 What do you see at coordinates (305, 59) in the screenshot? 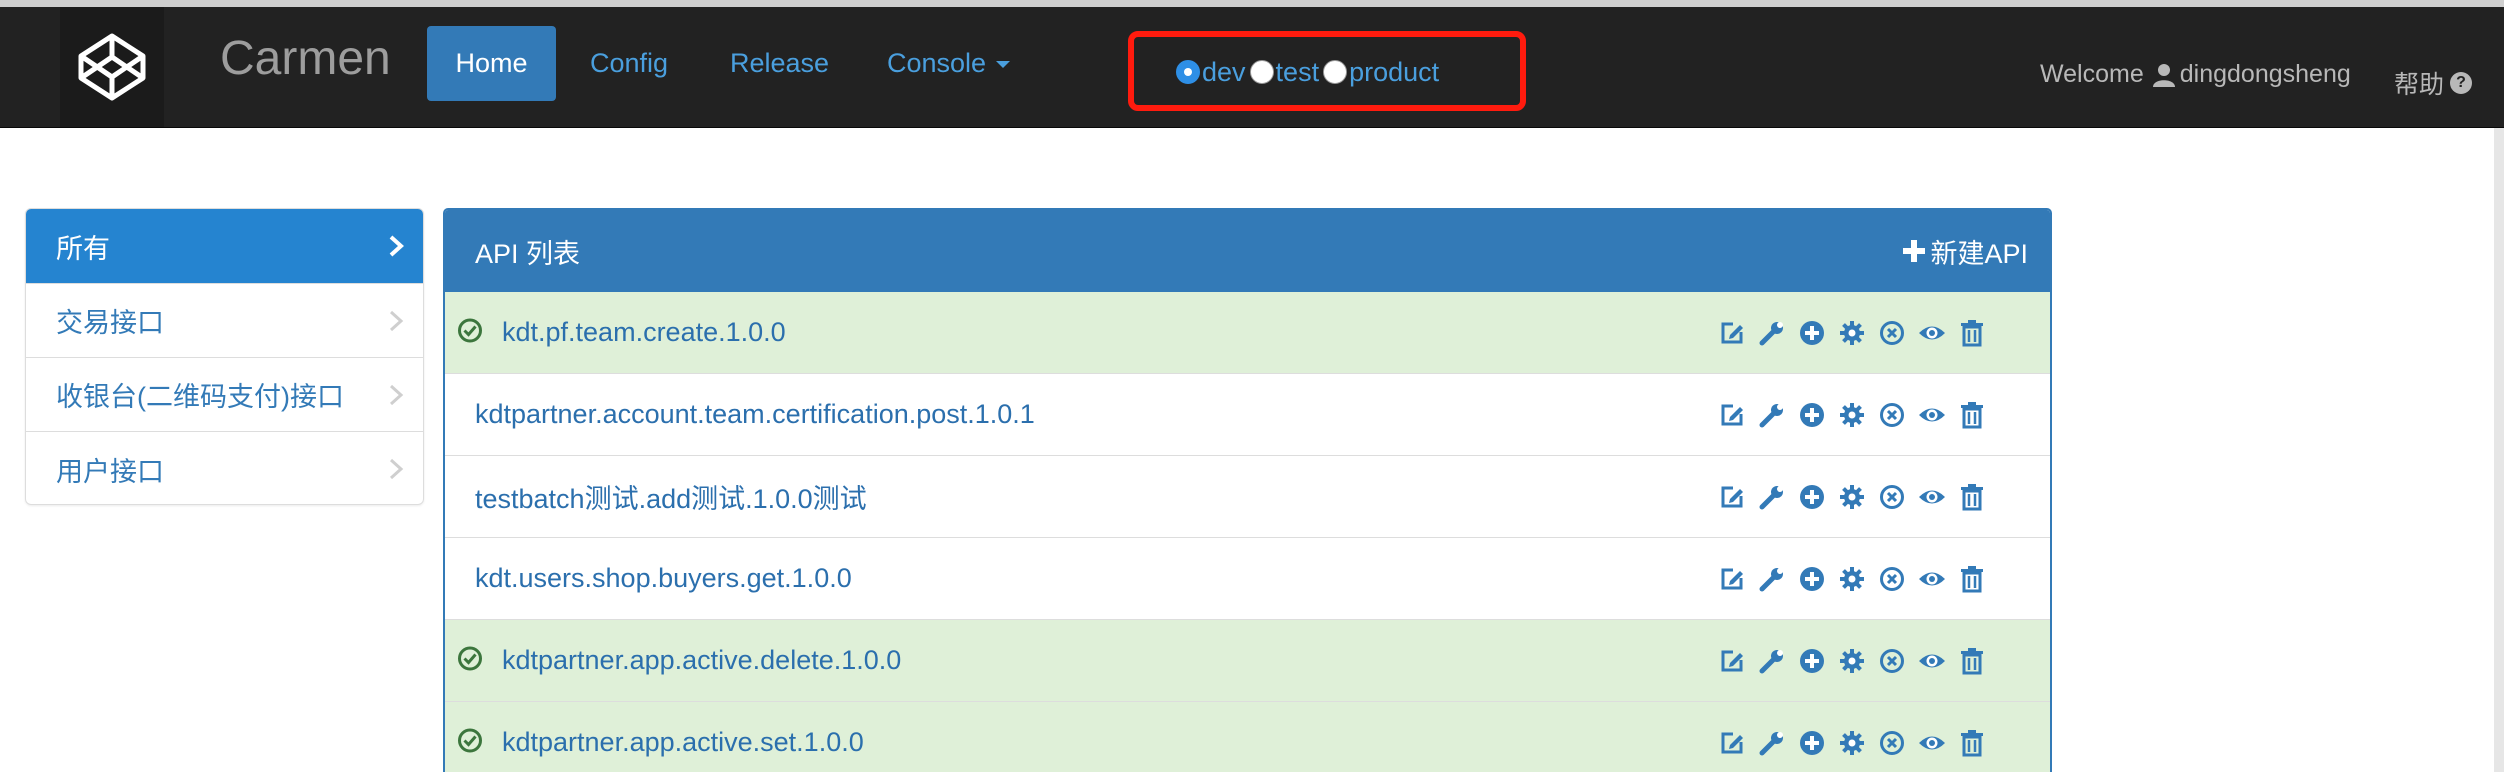
I see `brand-name: Carmen` at bounding box center [305, 59].